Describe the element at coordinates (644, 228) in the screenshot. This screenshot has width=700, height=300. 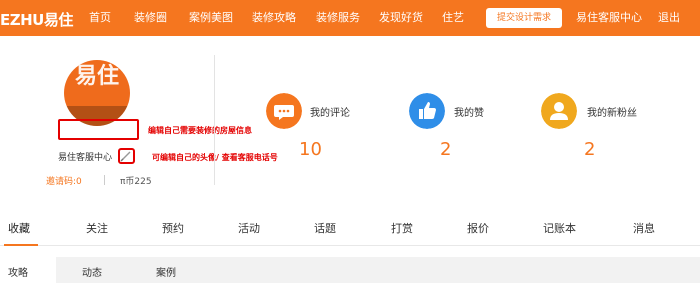
I see `tab-messages: 消息` at that location.